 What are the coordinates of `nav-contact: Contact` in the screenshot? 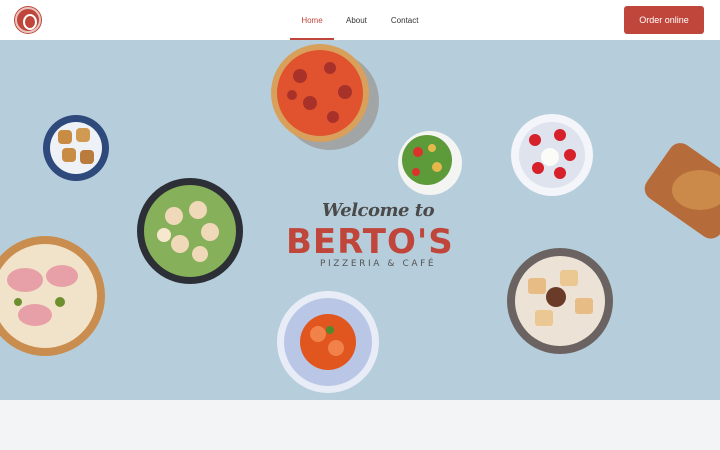 It's located at (405, 20).